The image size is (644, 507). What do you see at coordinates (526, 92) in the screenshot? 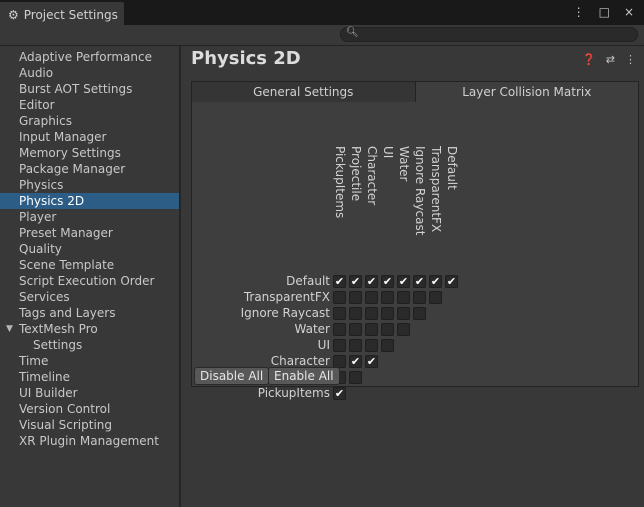
I see `tab-layer-collision-matrix: Layer Collision Matrix` at bounding box center [526, 92].